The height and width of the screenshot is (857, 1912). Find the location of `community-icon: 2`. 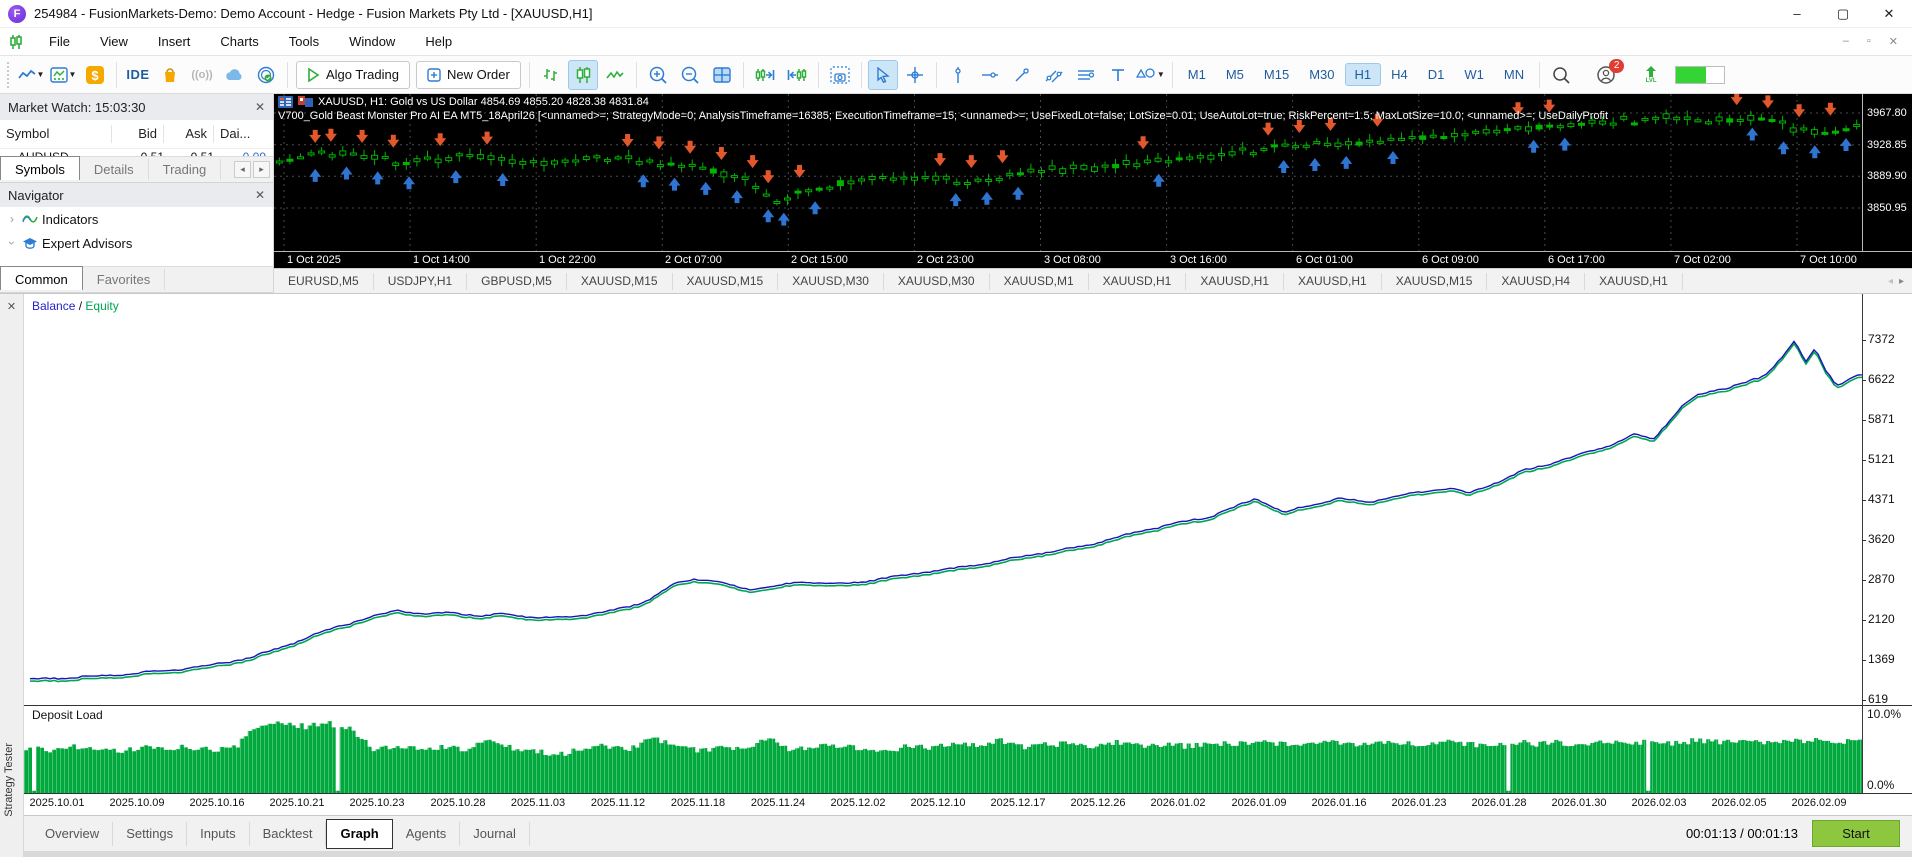

community-icon: 2 is located at coordinates (1608, 74).